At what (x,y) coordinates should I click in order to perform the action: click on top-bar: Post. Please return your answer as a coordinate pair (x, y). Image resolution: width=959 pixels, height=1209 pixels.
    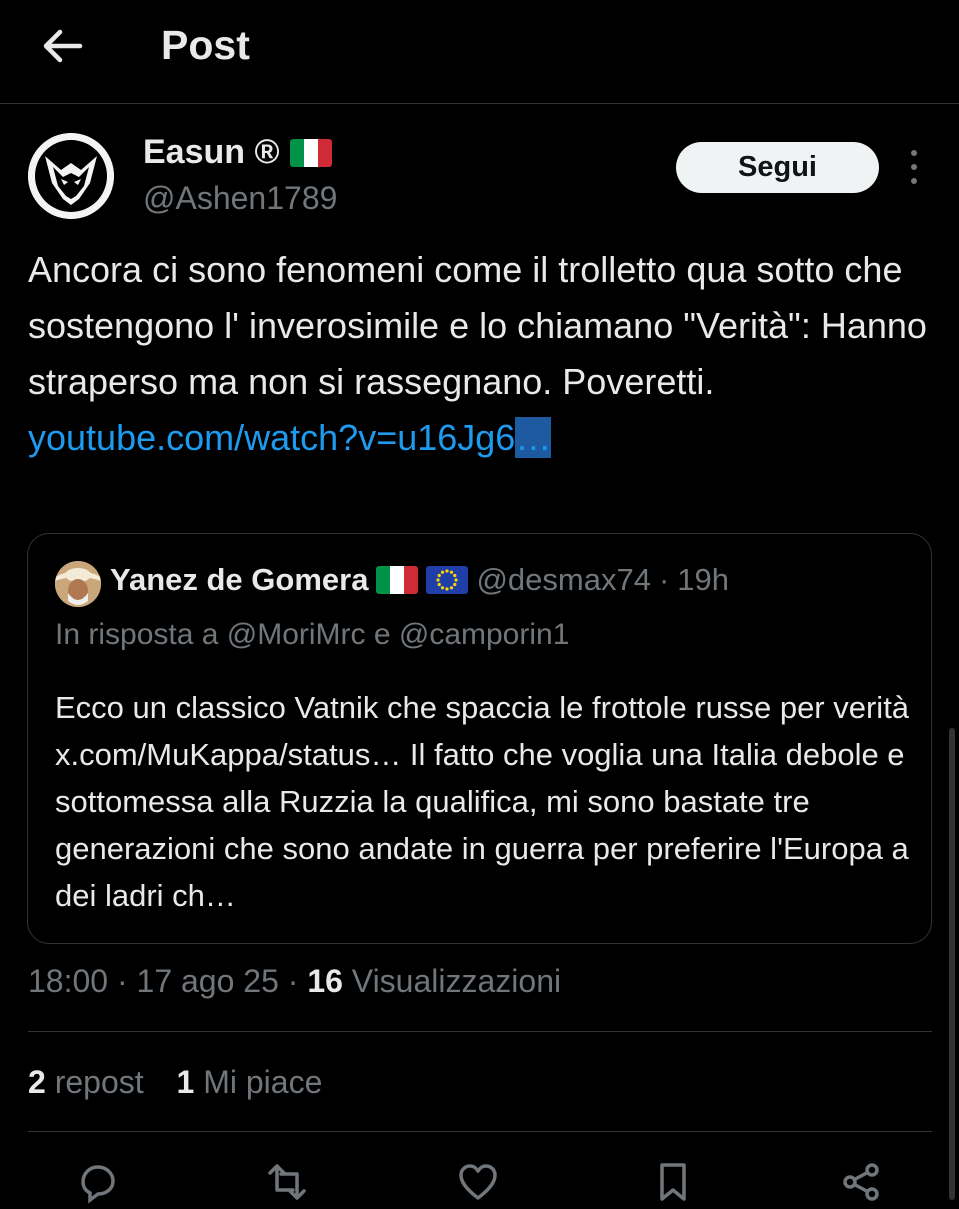
    Looking at the image, I should click on (479, 52).